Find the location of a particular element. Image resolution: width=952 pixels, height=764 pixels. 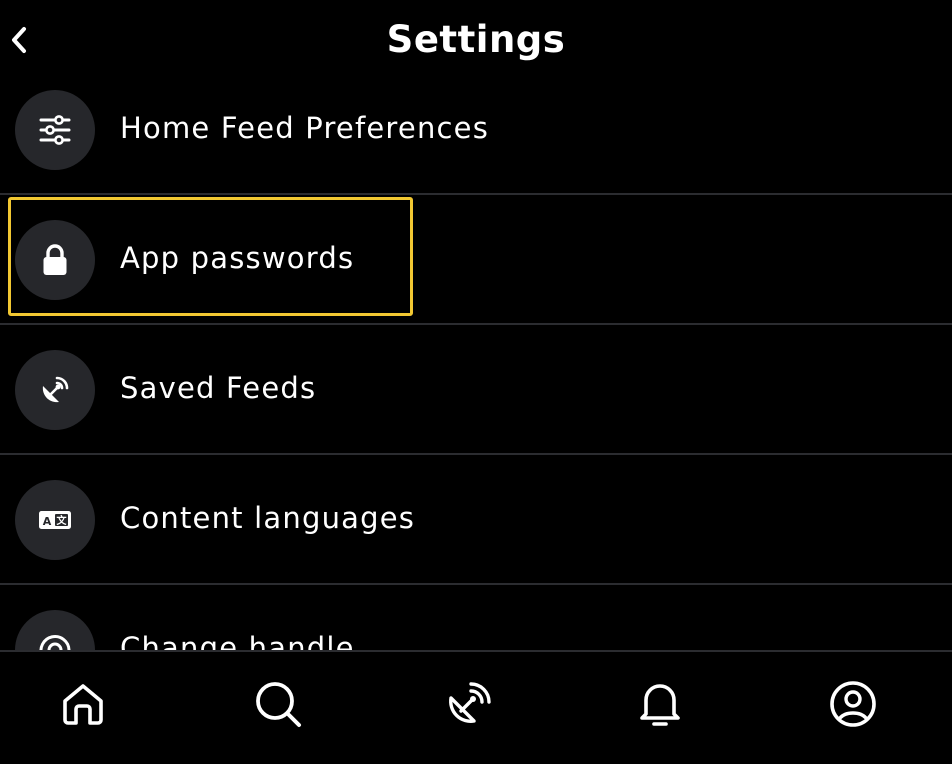

tab-search is located at coordinates (278, 704).